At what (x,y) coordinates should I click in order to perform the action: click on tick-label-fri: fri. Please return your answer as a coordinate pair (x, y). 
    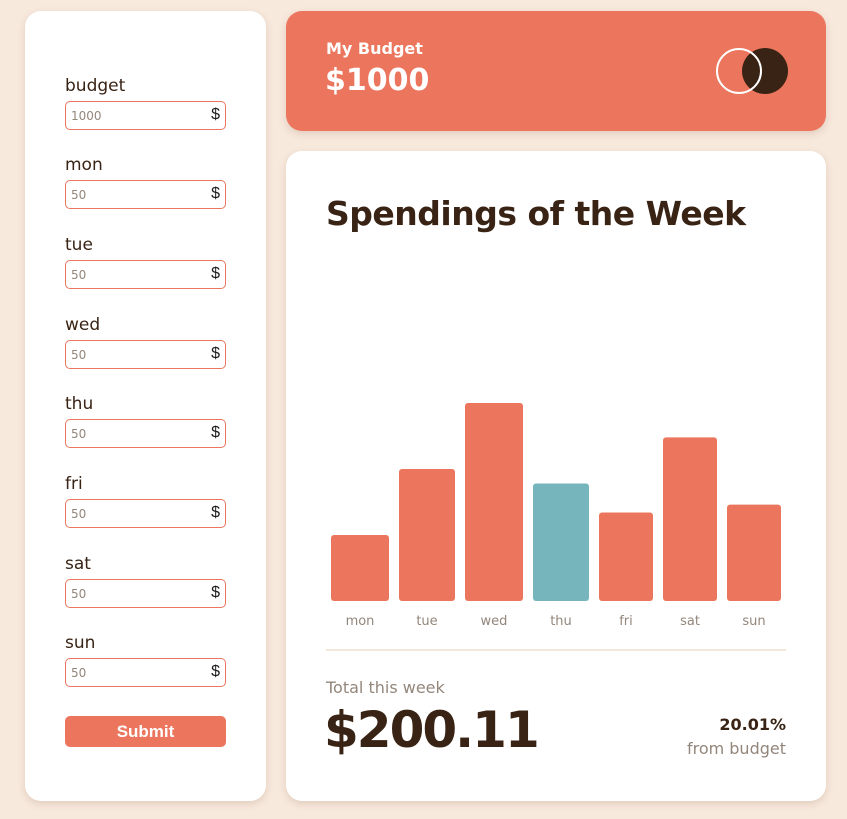
    Looking at the image, I should click on (626, 621).